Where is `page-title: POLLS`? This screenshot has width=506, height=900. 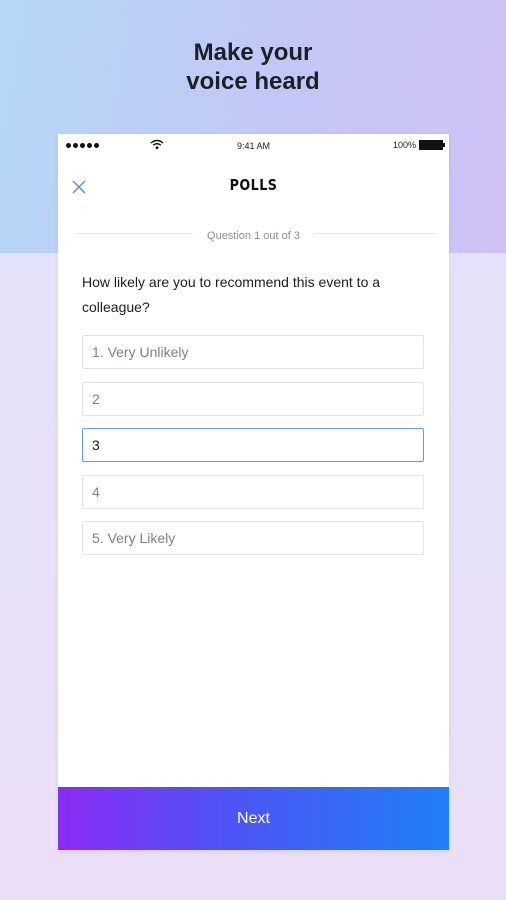
page-title: POLLS is located at coordinates (253, 185).